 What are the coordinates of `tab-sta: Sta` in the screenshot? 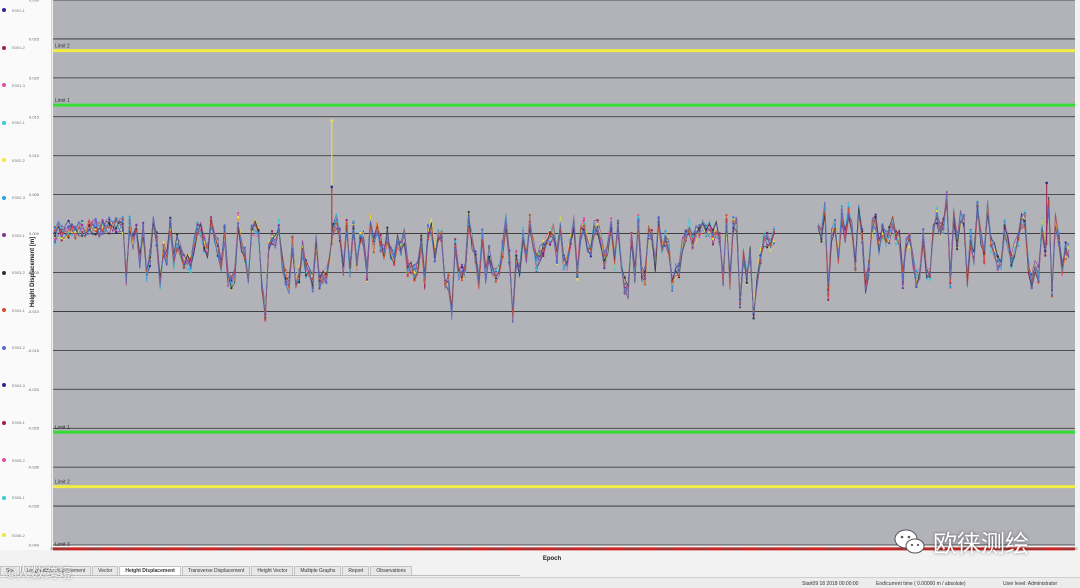 It's located at (10, 570).